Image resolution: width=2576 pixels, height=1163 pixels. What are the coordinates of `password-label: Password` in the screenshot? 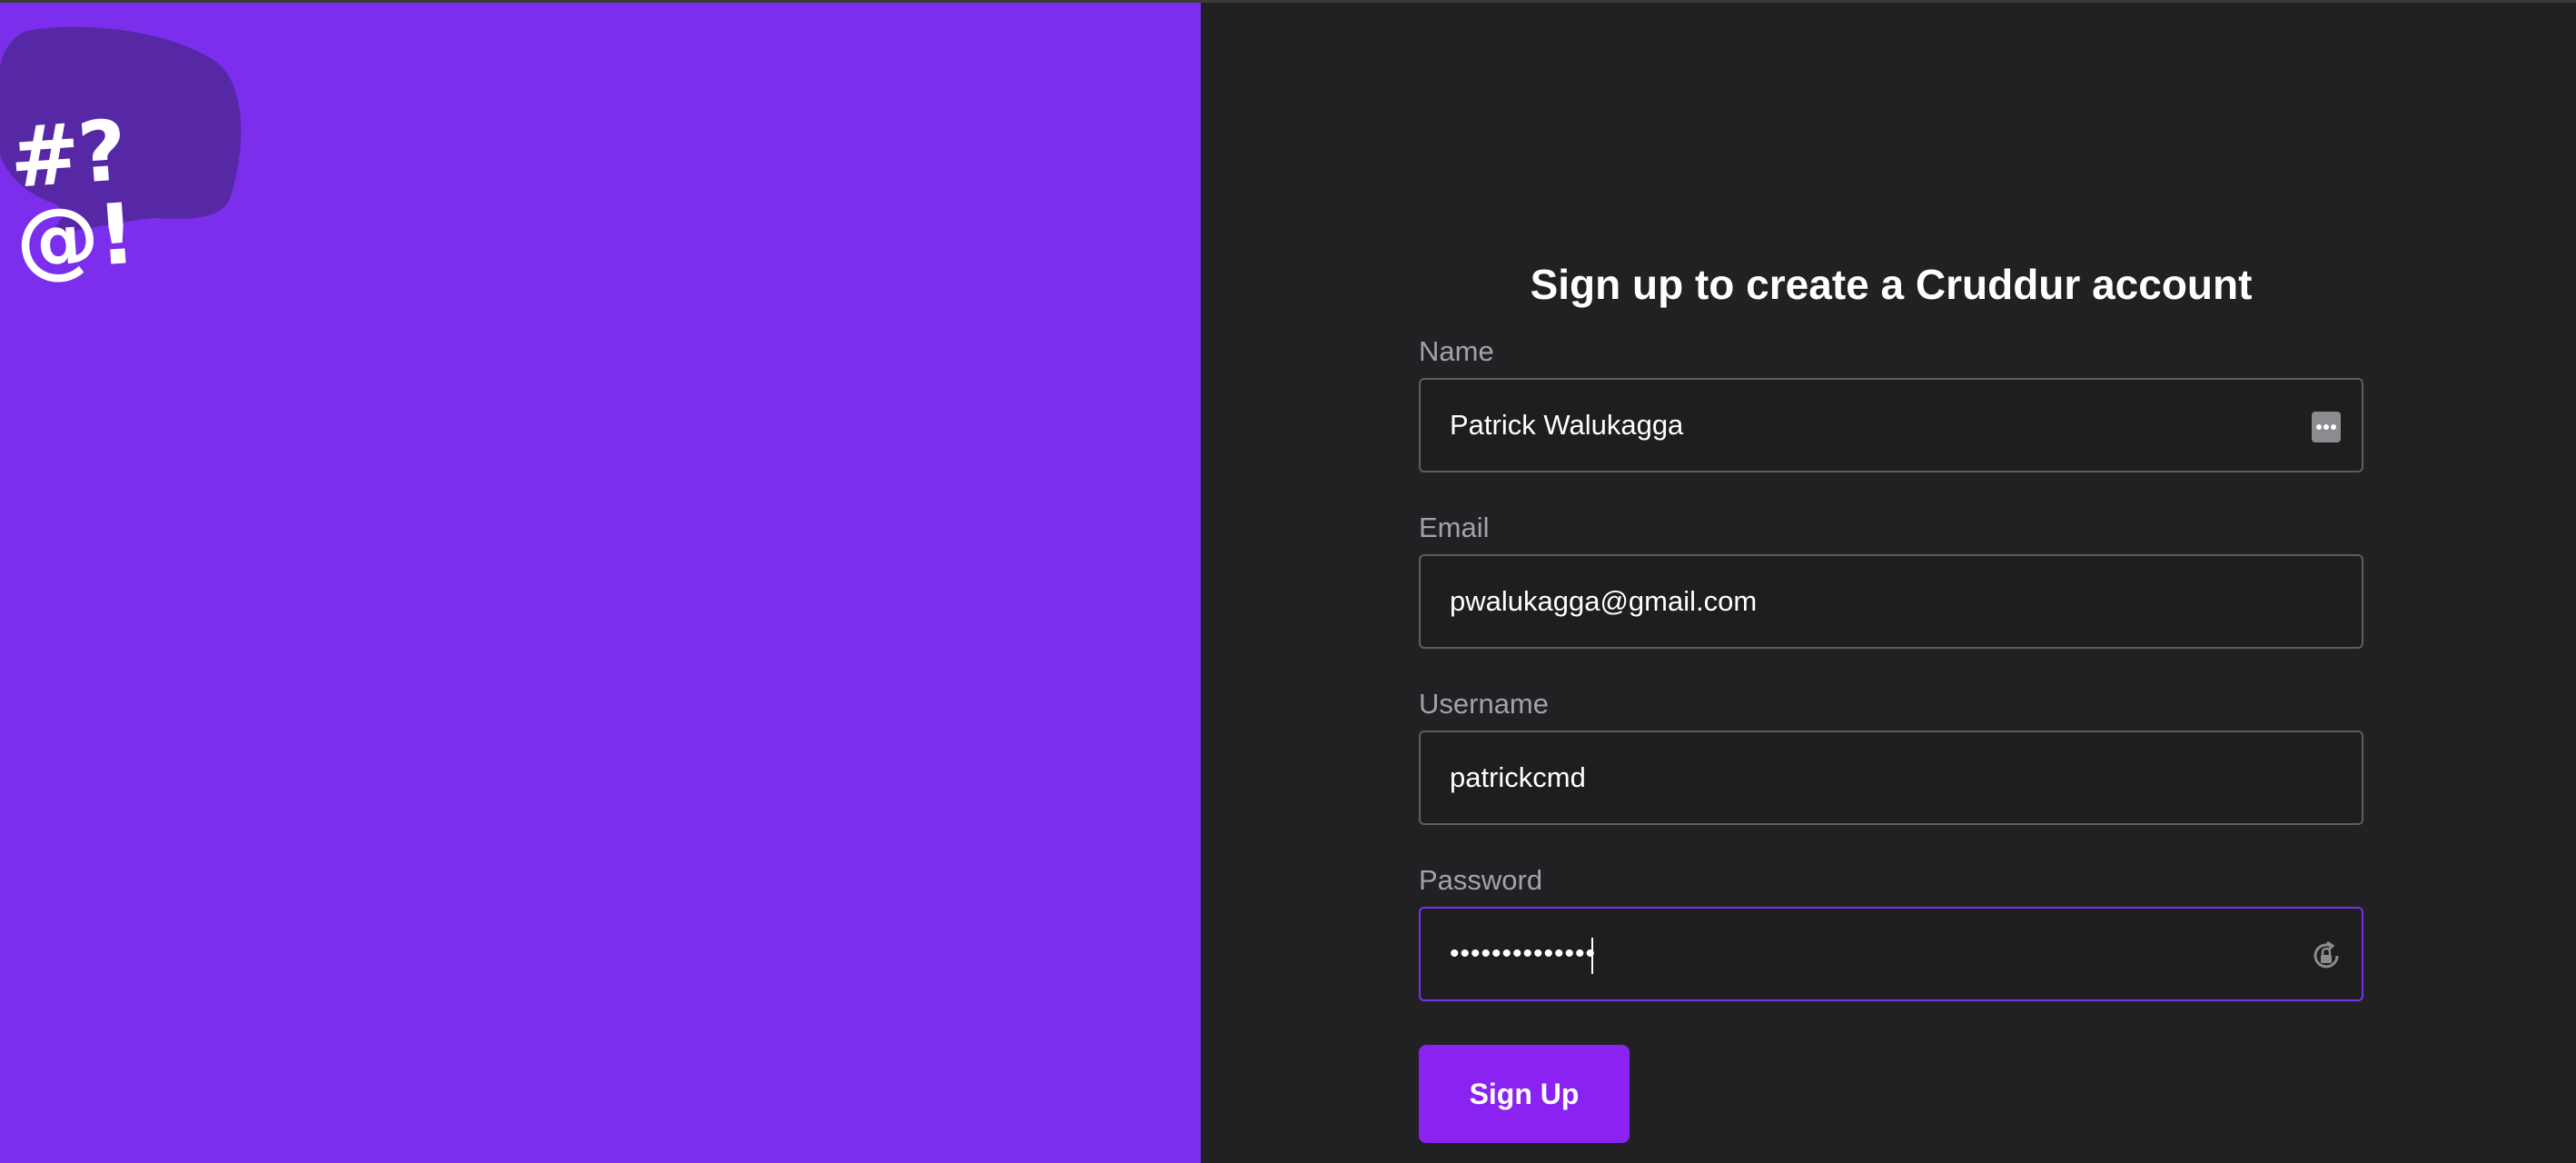 It's located at (1481, 880).